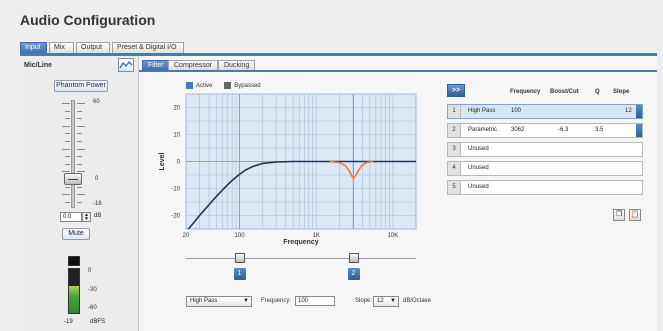 Image resolution: width=663 pixels, height=331 pixels. Describe the element at coordinates (73, 179) in the screenshot. I see `gain-fader-knob` at that location.